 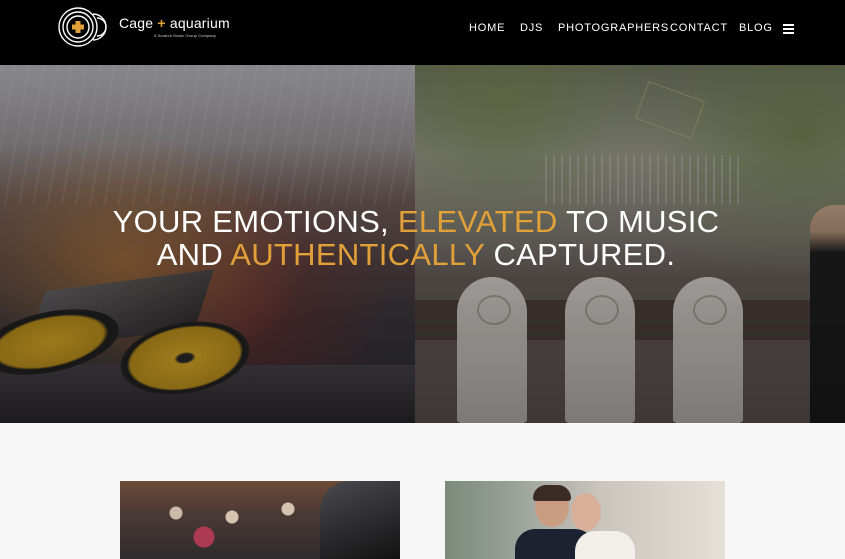 I want to click on nav-photographers: PHOTOGRAPHERS, so click(x=613, y=28).